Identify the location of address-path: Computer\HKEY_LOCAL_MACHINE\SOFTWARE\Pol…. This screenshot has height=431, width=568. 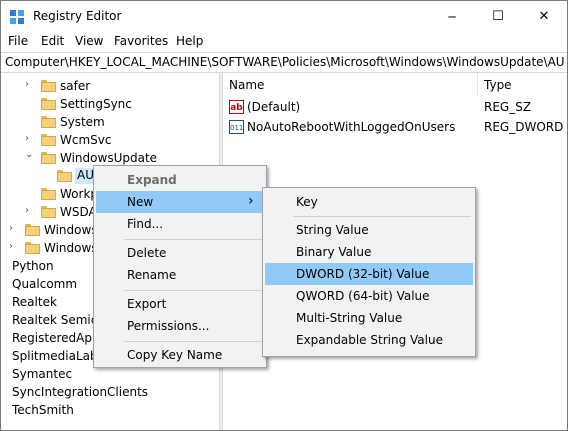
(285, 62).